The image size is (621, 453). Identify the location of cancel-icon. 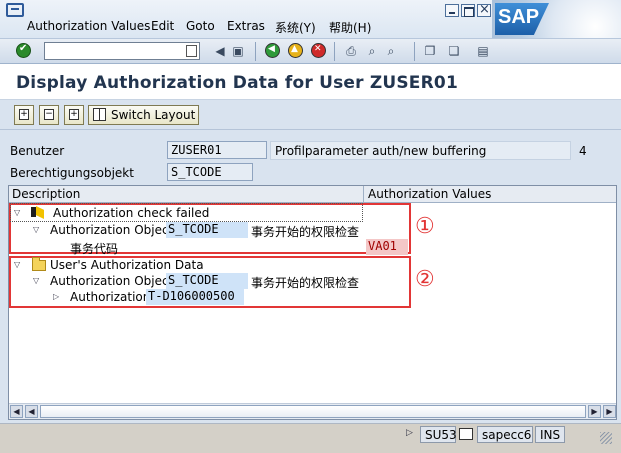
(318, 50).